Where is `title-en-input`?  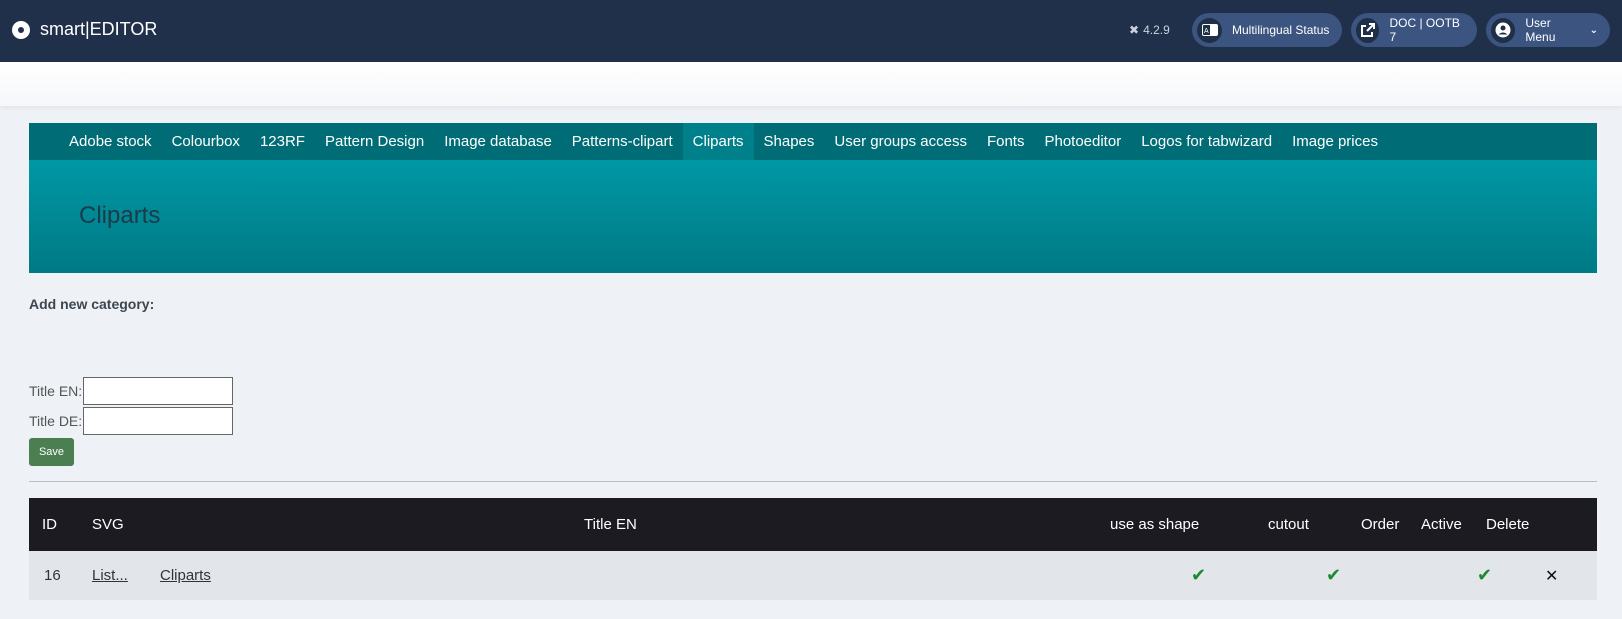
title-en-input is located at coordinates (158, 391).